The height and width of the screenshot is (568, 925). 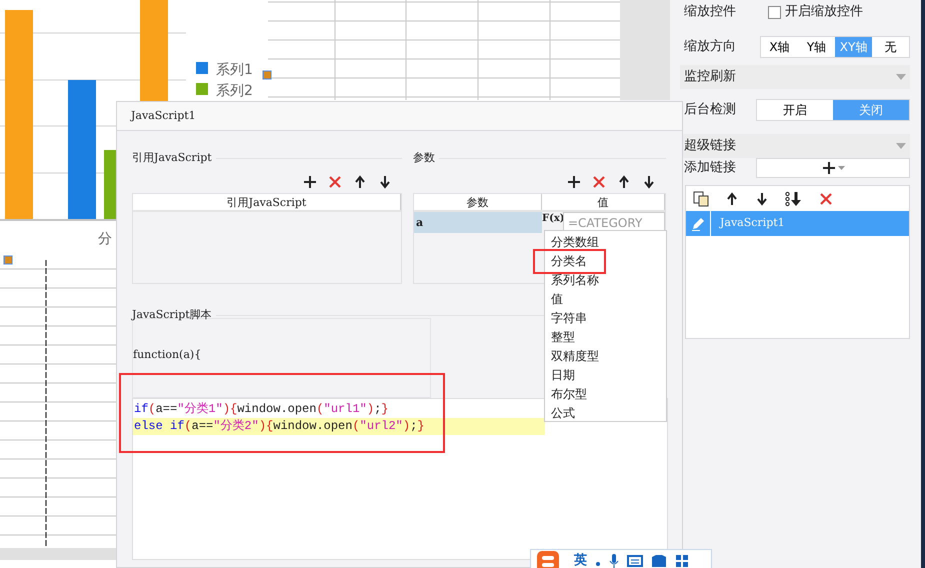 What do you see at coordinates (569, 394) in the screenshot?
I see `menu-item: 布尔型` at bounding box center [569, 394].